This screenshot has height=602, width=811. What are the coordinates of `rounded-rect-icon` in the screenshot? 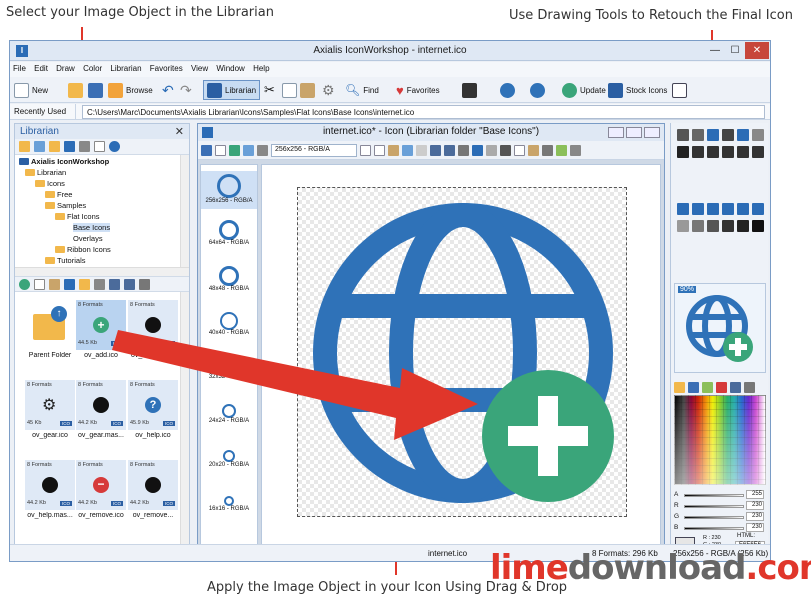 It's located at (758, 152).